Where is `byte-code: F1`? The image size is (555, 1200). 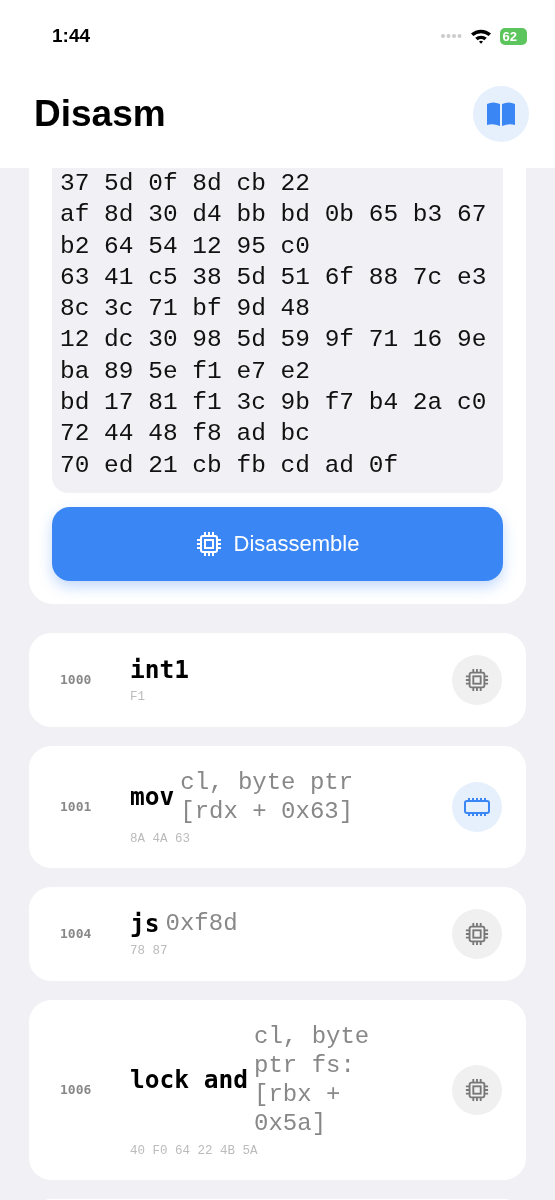
byte-code: F1 is located at coordinates (138, 697).